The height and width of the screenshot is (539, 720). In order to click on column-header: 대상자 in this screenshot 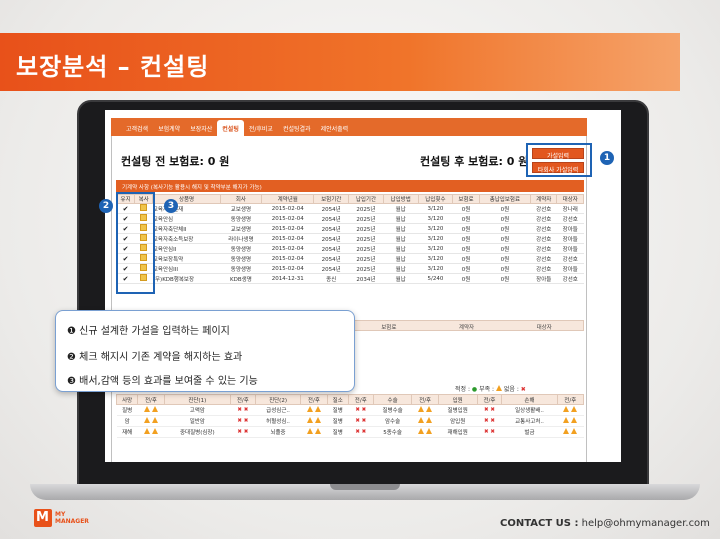, I will do `click(570, 199)`.